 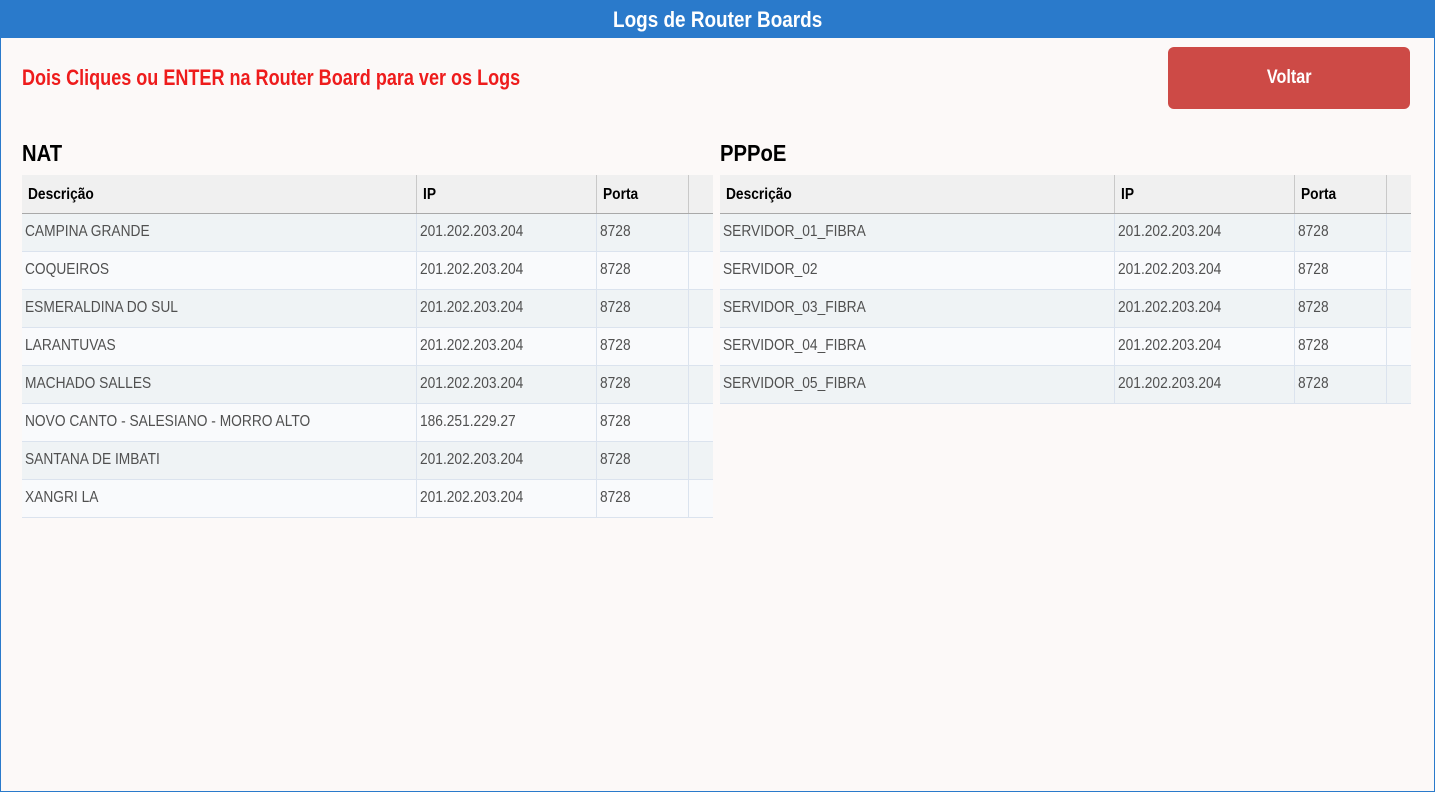 I want to click on nat-column-header-ip: IP, so click(x=507, y=194).